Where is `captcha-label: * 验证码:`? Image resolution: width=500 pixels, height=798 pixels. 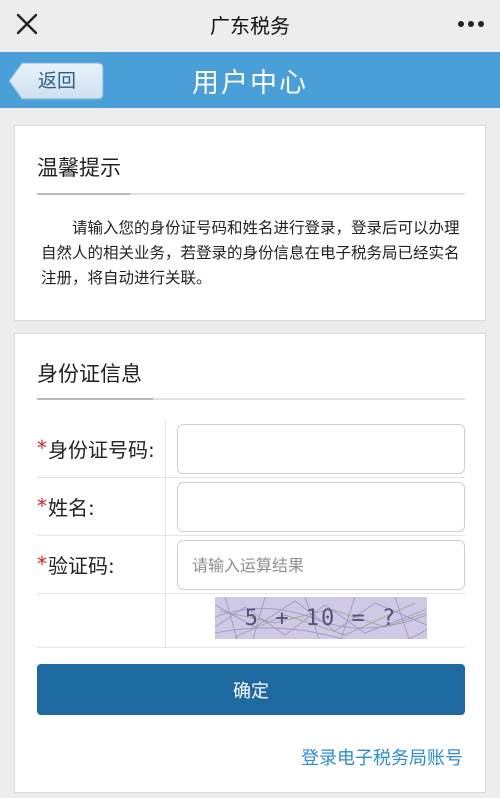 captcha-label: * 验证码: is located at coordinates (107, 564).